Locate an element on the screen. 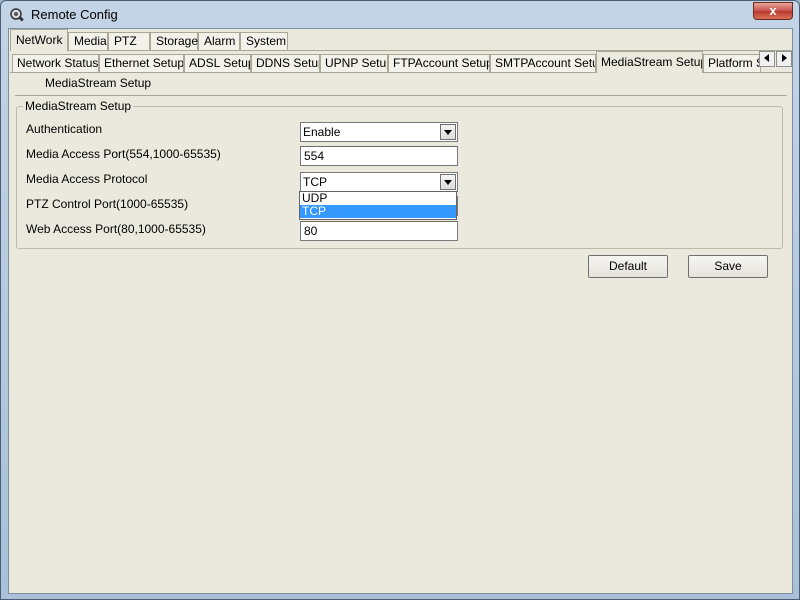  close-button: x is located at coordinates (773, 11).